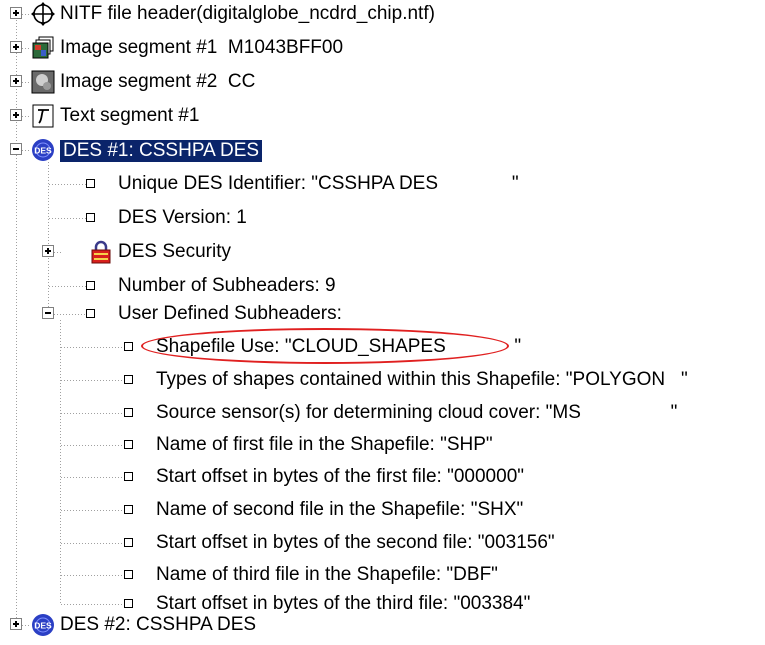  Describe the element at coordinates (101, 252) in the screenshot. I see `padlock-icon` at that location.